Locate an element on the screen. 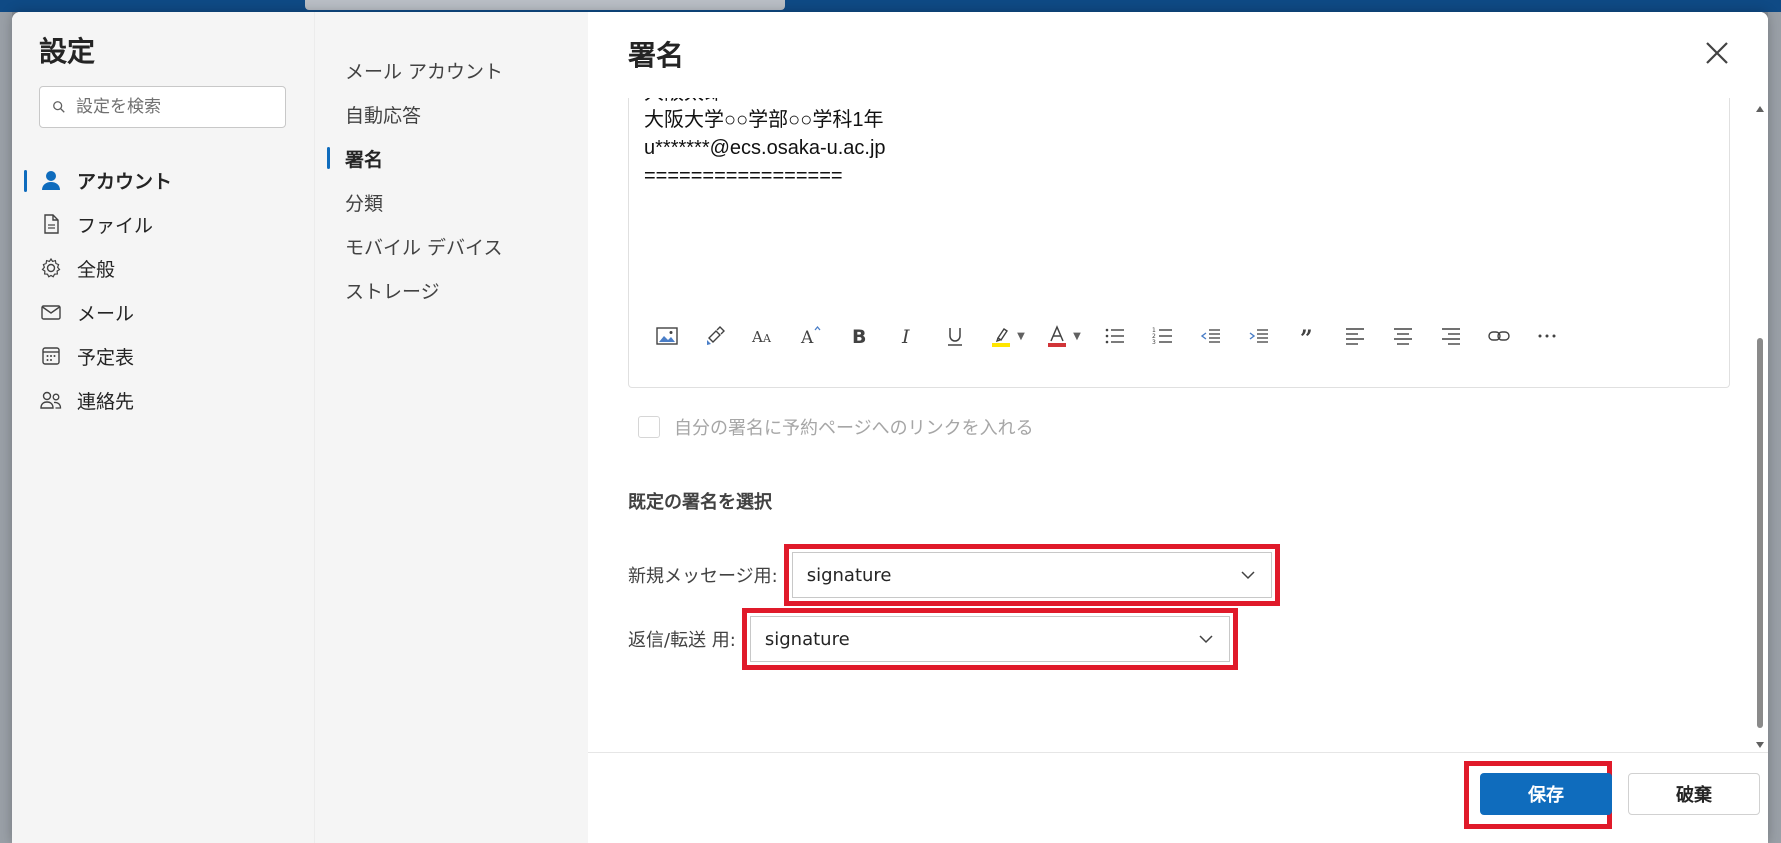 The height and width of the screenshot is (843, 1781). subnav-list: メール アカウント 自動応答 署名 分類 モバイル デバイス ストレージ is located at coordinates (452, 180).